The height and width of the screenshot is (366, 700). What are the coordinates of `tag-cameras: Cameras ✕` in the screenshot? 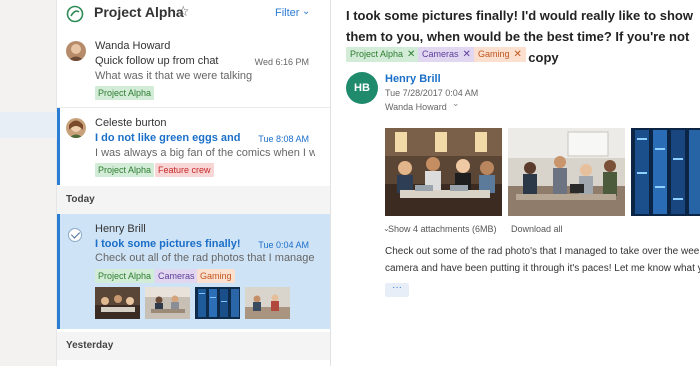 It's located at (446, 54).